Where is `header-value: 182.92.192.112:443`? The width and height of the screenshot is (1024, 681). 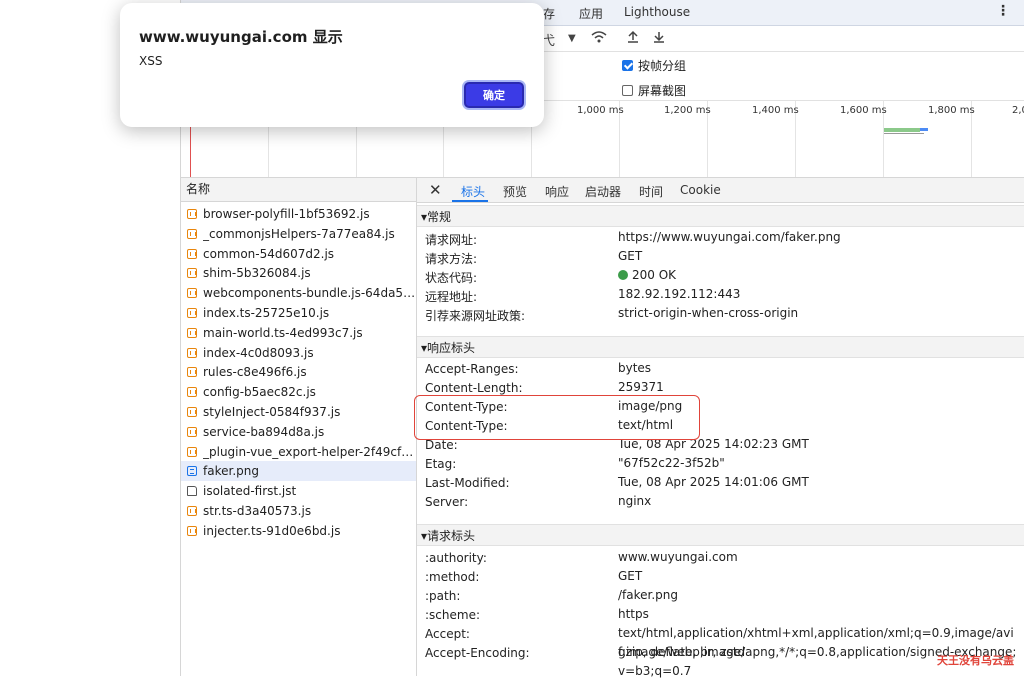 header-value: 182.92.192.112:443 is located at coordinates (818, 294).